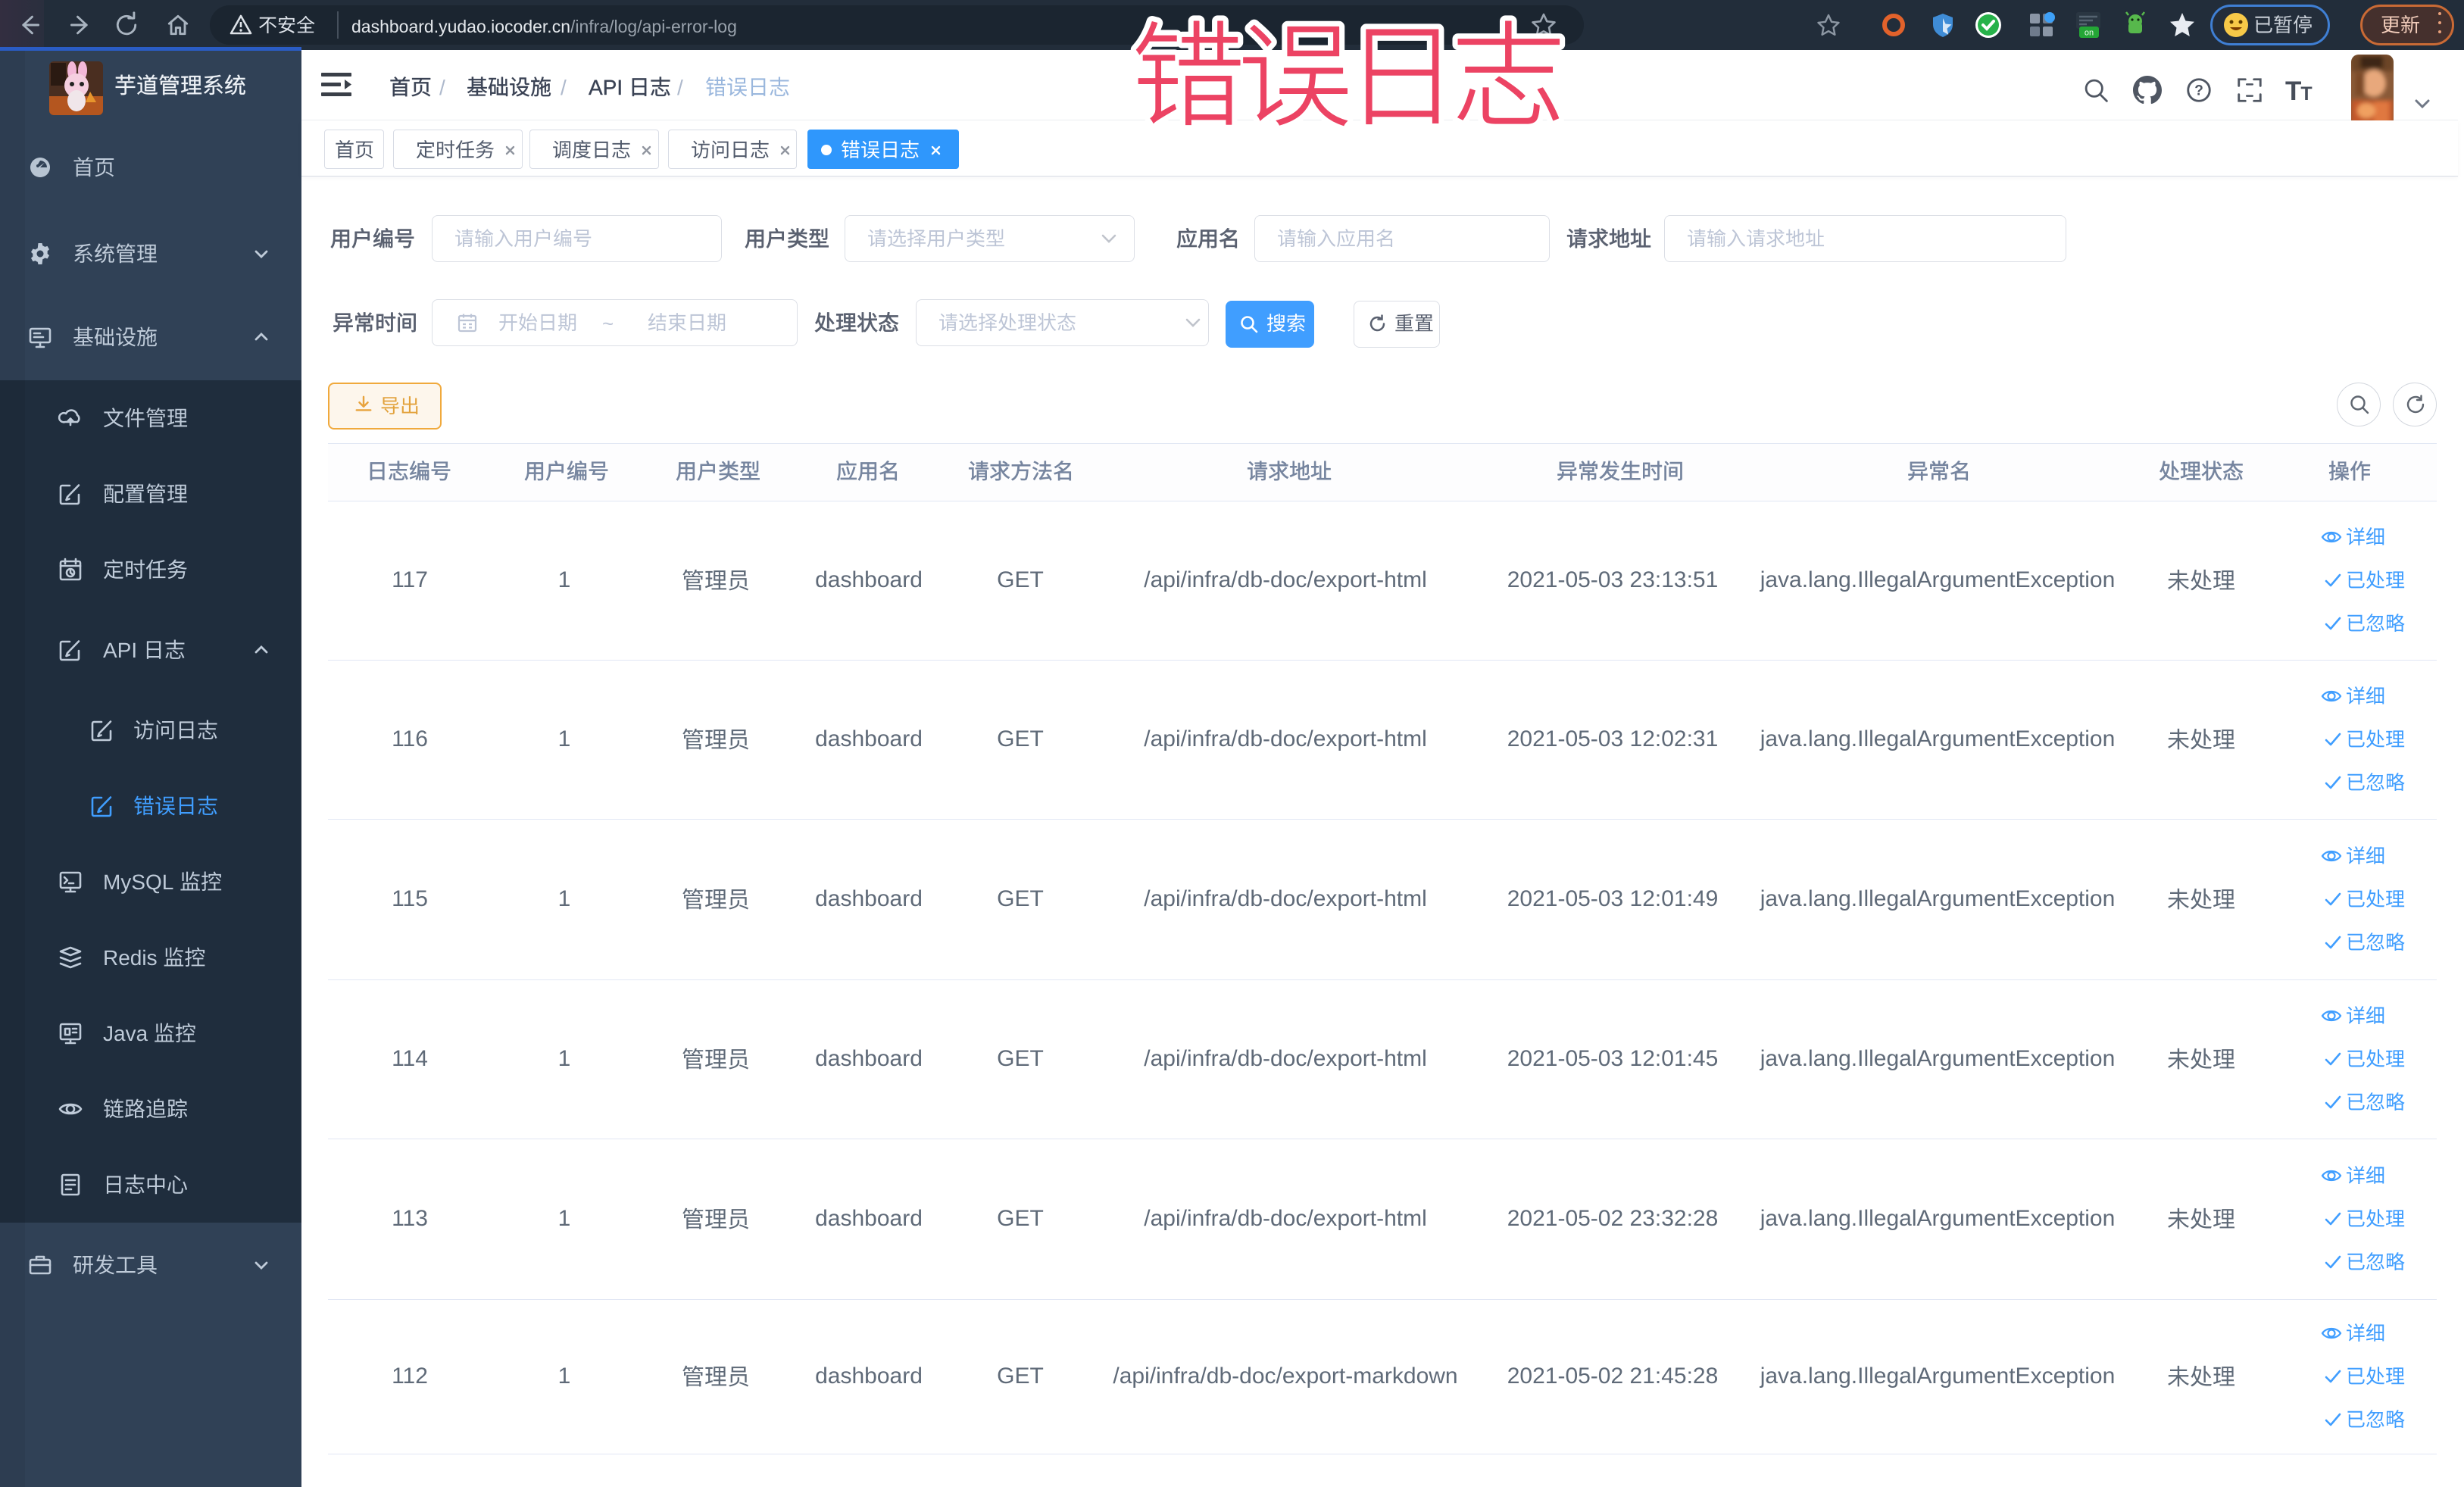 This screenshot has width=2464, height=1487. Describe the element at coordinates (2089, 33) in the screenshot. I see `svg-text: on` at that location.